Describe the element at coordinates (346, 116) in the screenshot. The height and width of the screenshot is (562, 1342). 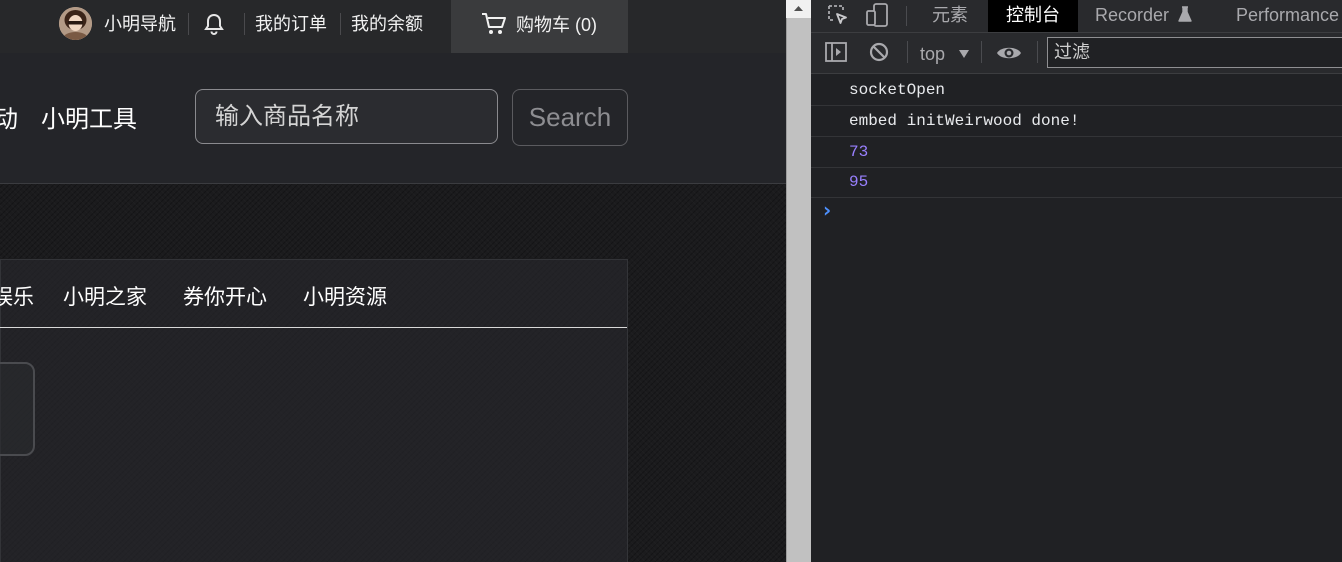
I see `search-input` at that location.